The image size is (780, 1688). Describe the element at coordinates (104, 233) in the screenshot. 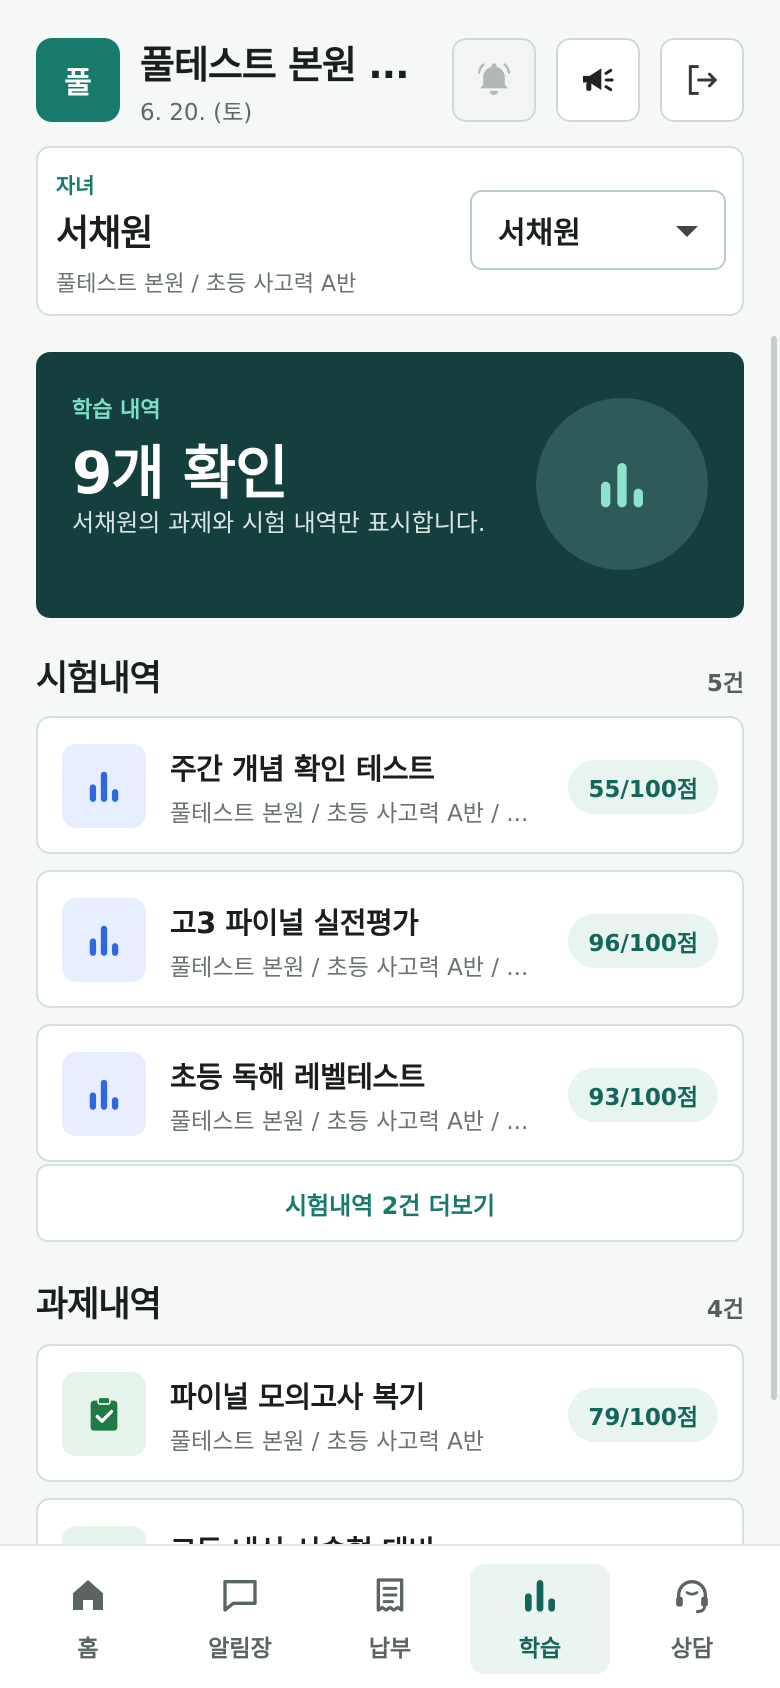

I see `child-name: 서채원` at that location.